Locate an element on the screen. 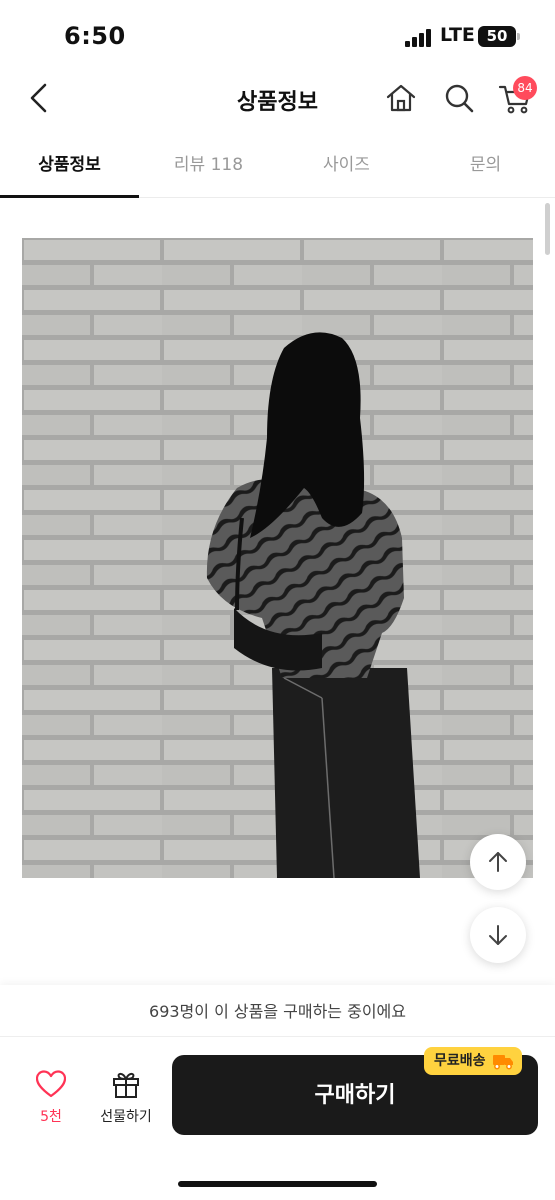 This screenshot has height=1200, width=555. battery-level: 50 is located at coordinates (497, 36).